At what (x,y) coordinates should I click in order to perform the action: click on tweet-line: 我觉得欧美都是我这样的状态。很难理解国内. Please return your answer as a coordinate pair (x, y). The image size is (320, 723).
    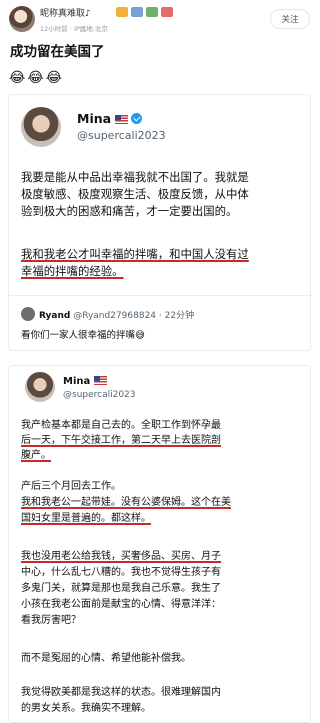
    Looking at the image, I should click on (121, 692).